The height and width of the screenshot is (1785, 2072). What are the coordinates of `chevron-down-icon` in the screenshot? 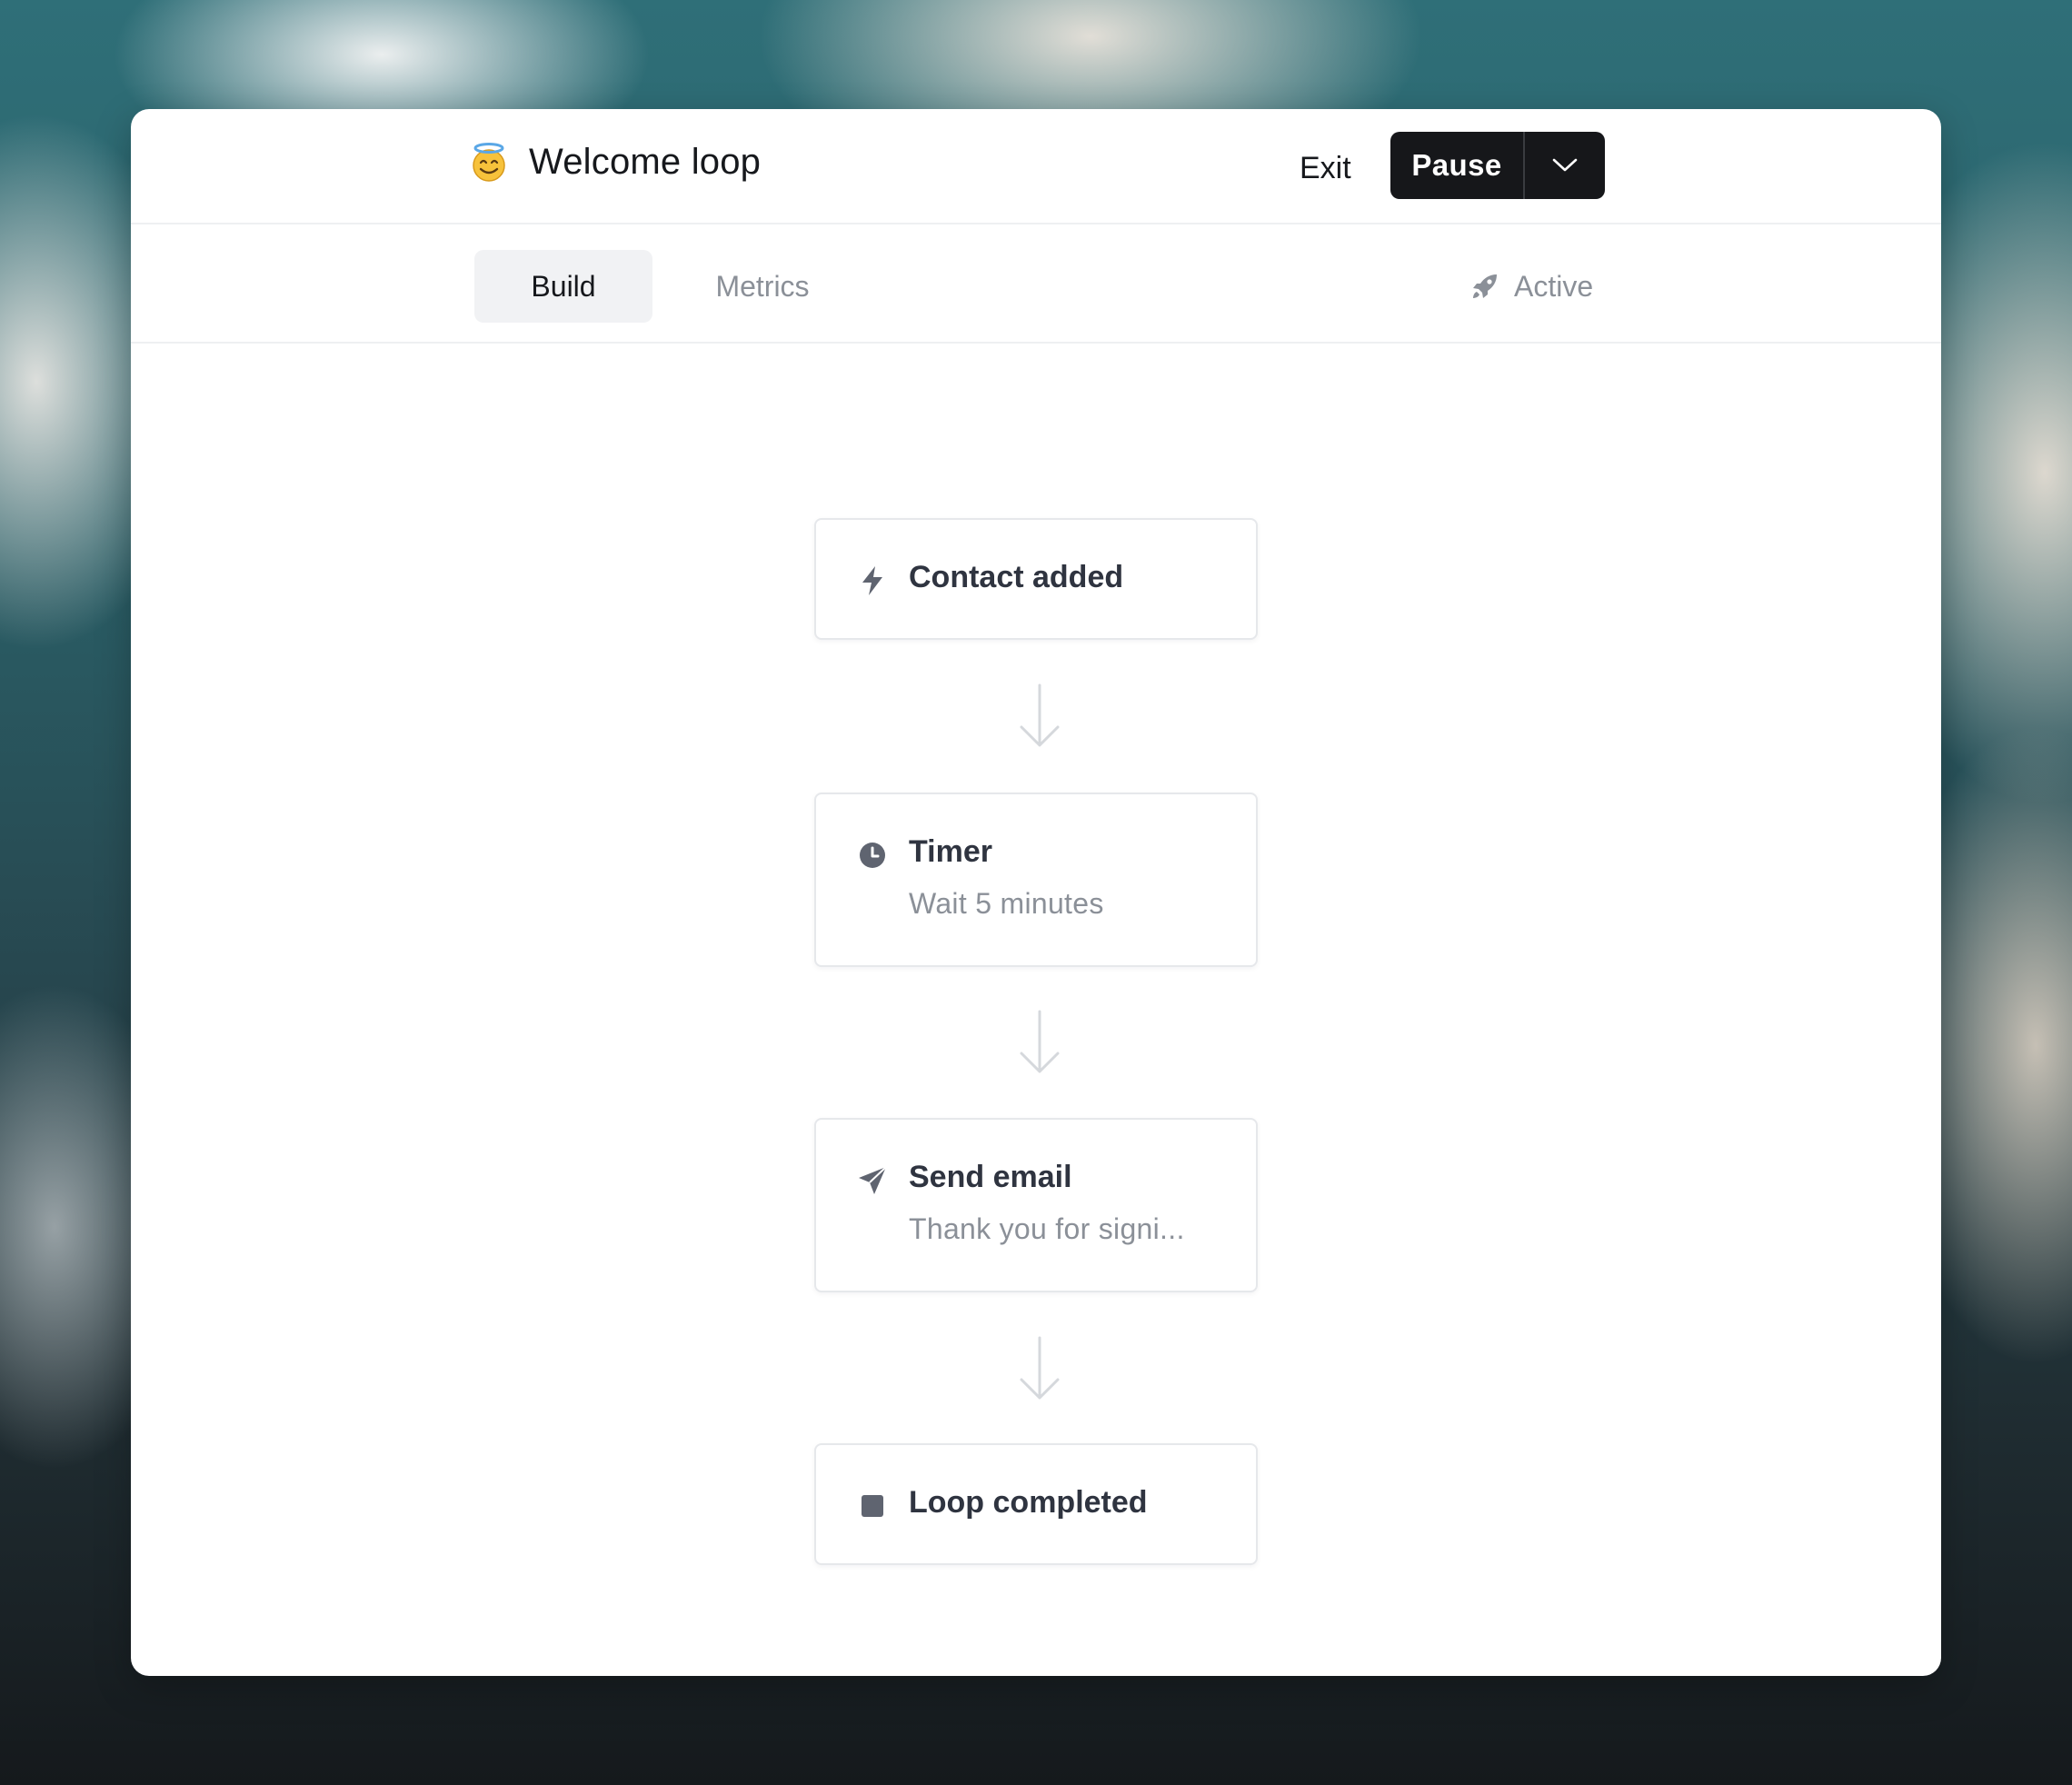 It's located at (1565, 165).